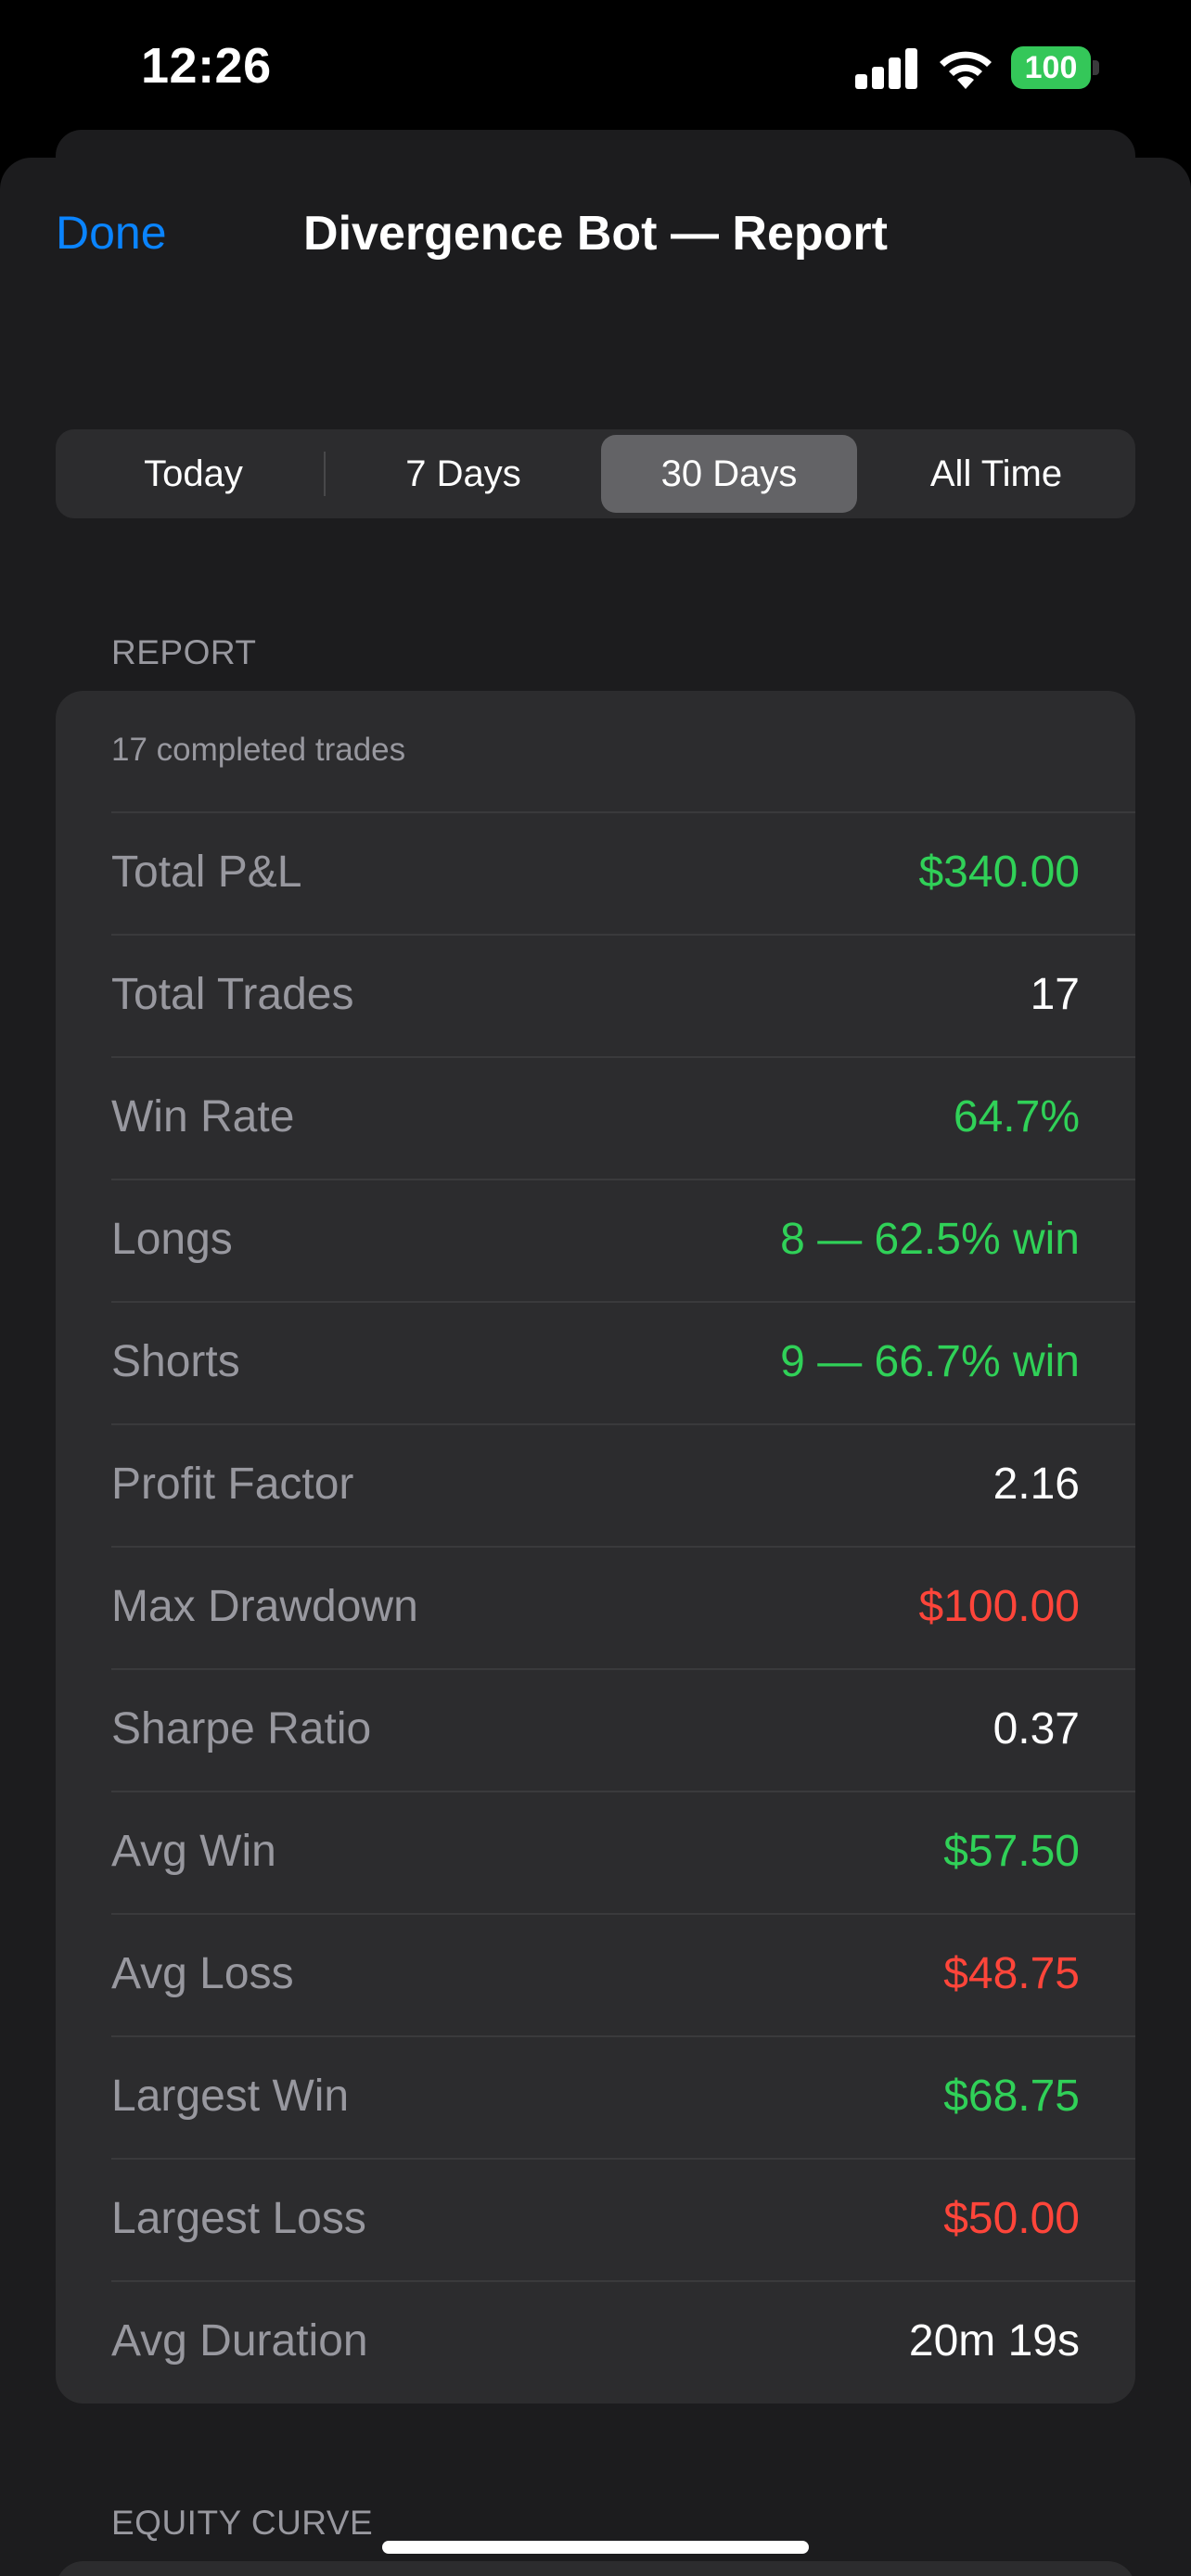 The width and height of the screenshot is (1191, 2576). I want to click on report-row: Total P&L $340.00, so click(595, 873).